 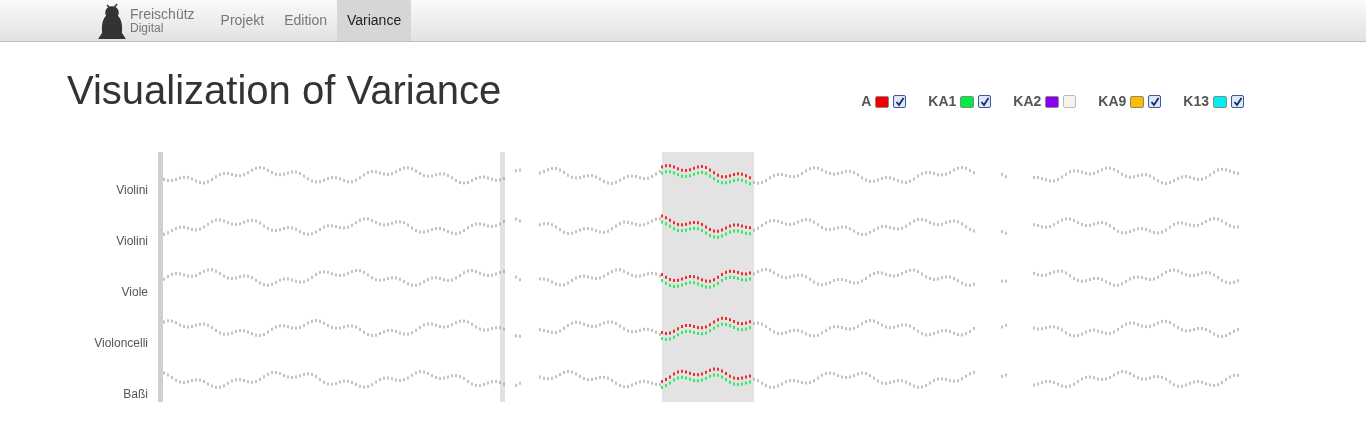 What do you see at coordinates (242, 20) in the screenshot?
I see `nav-tab: Projekt` at bounding box center [242, 20].